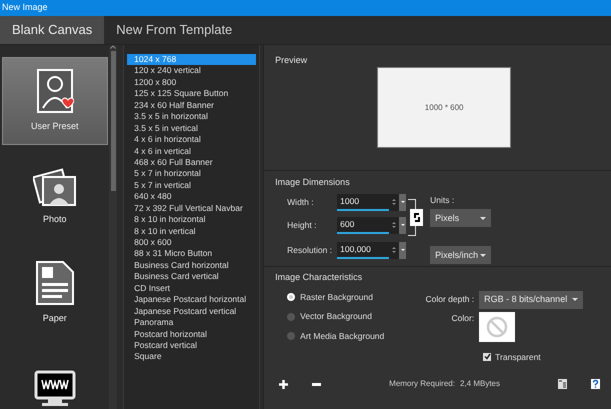 Image resolution: width=611 pixels, height=409 pixels. What do you see at coordinates (191, 220) in the screenshot?
I see `preset-item: 8 x 10 in horizontal` at bounding box center [191, 220].